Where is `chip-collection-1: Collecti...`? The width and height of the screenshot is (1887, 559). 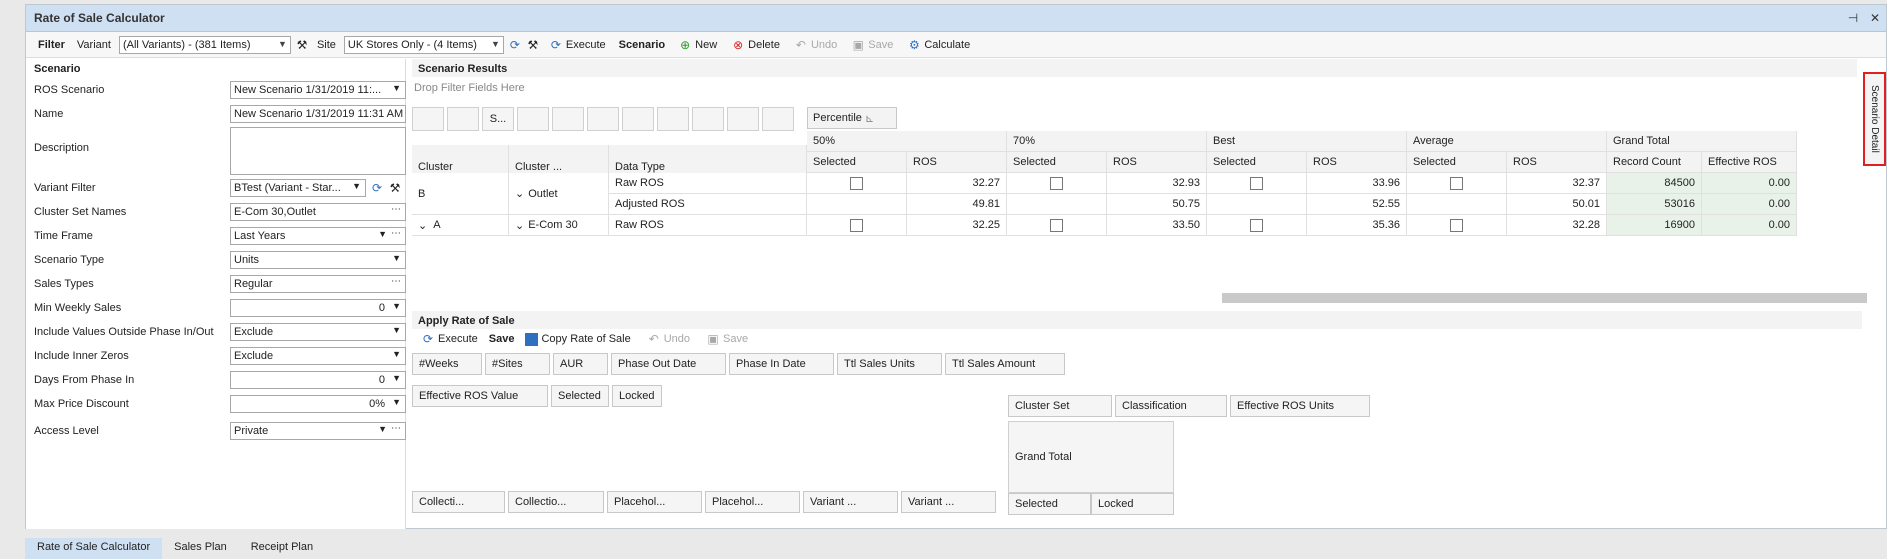 chip-collection-1: Collecti... is located at coordinates (458, 502).